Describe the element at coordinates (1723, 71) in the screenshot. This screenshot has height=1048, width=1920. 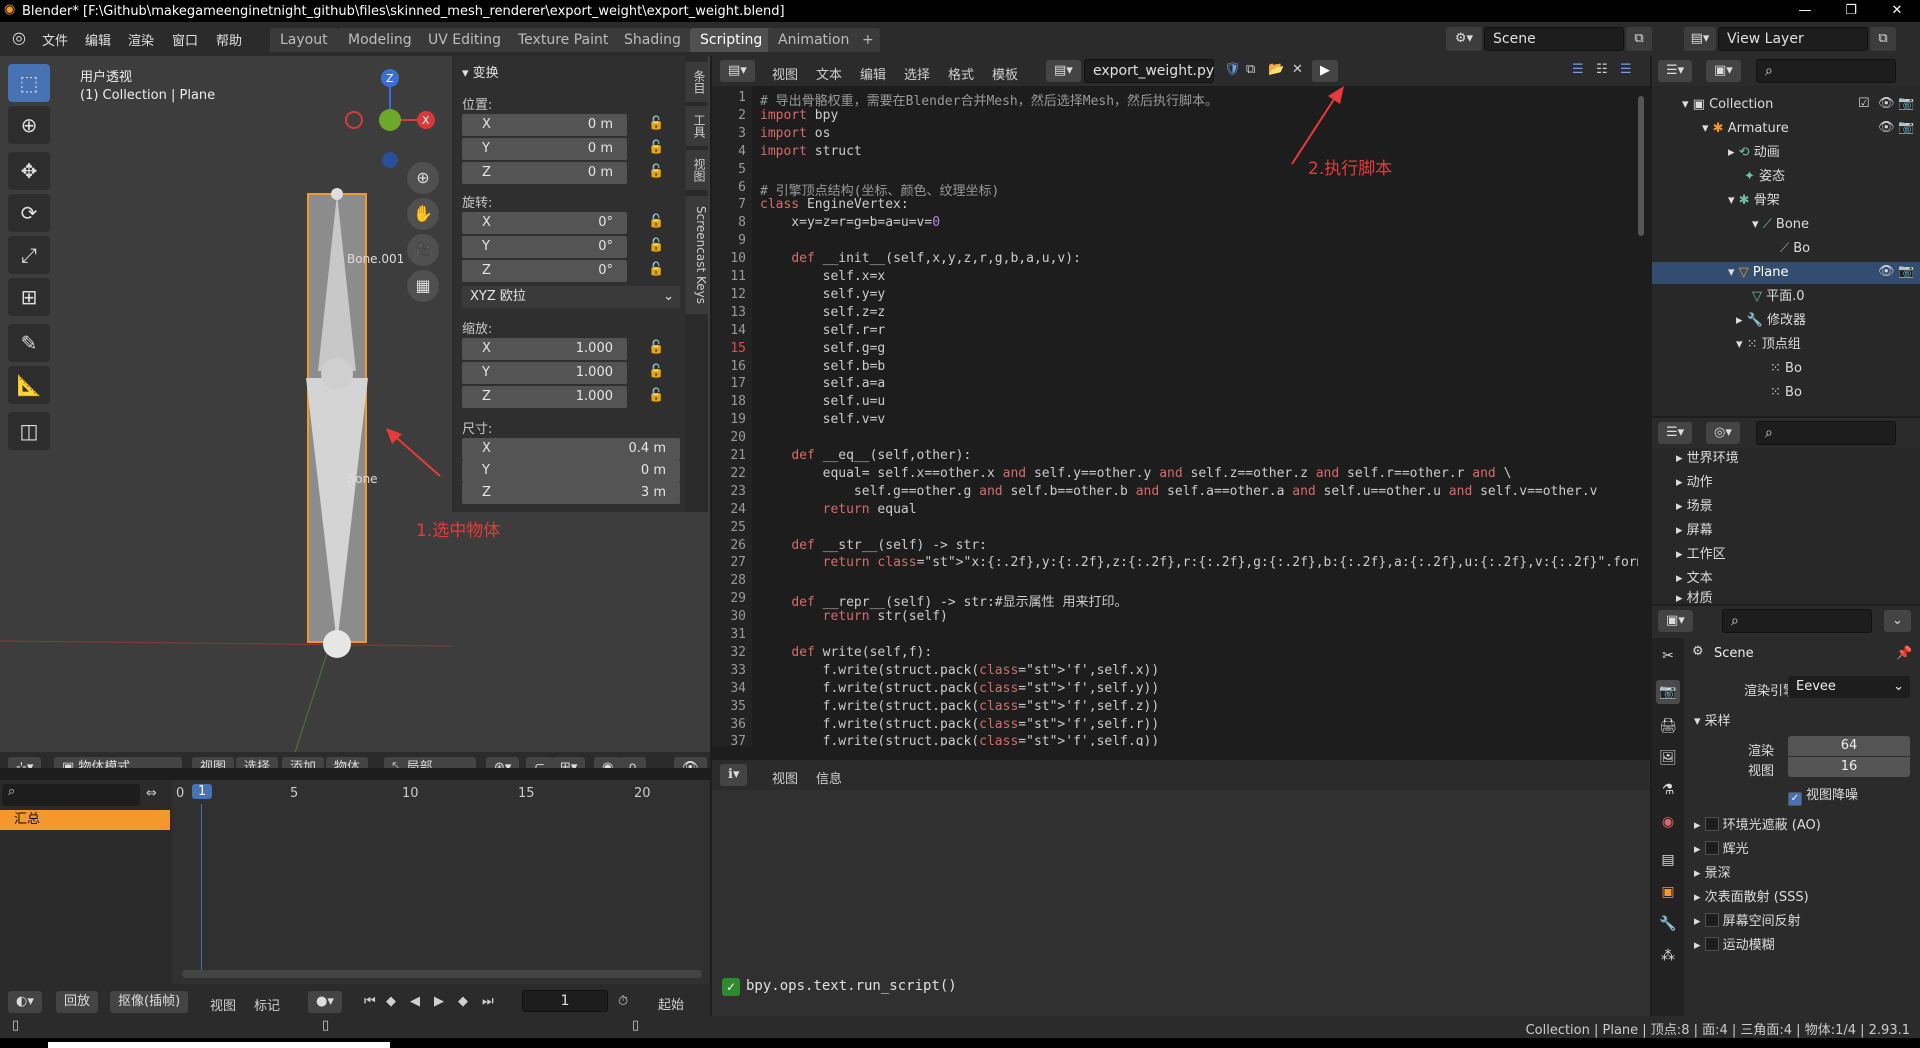
I see `display-mode-icon: ▣▾` at that location.